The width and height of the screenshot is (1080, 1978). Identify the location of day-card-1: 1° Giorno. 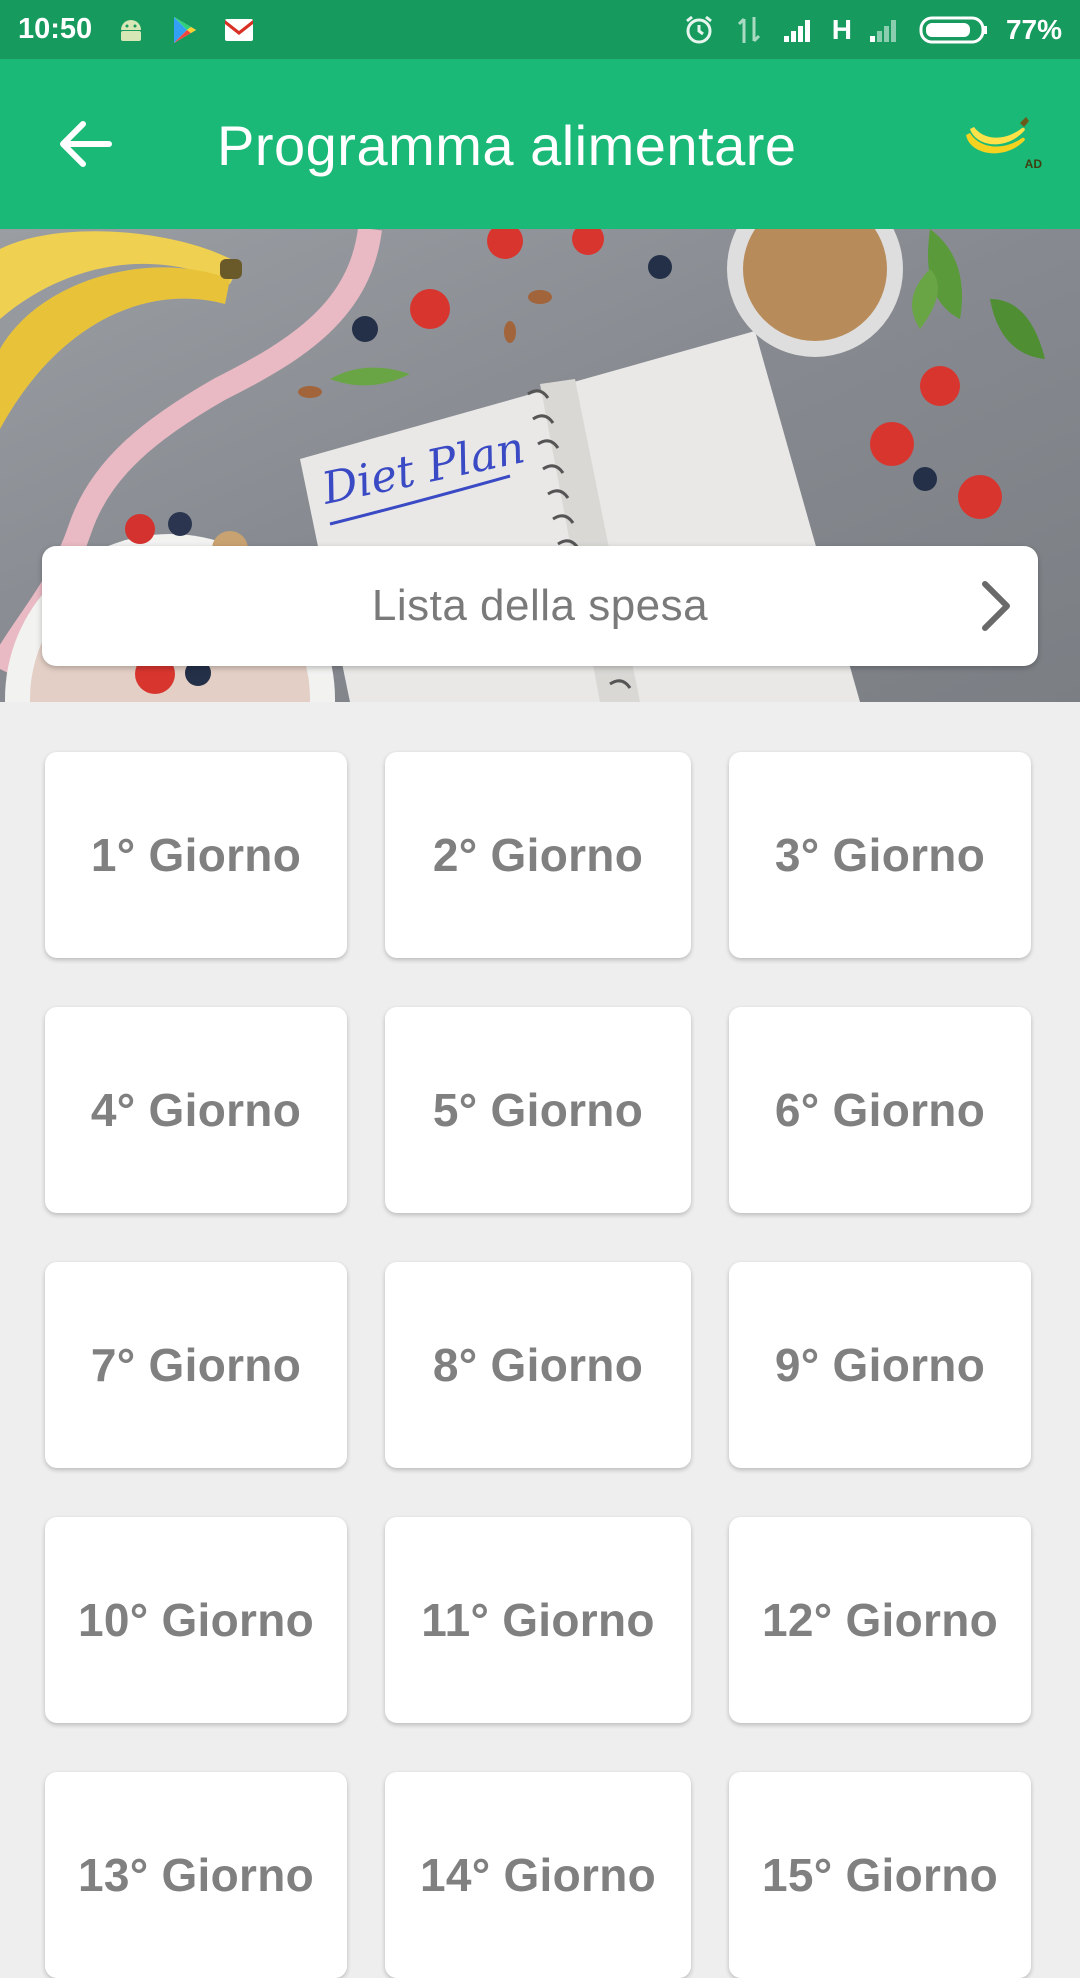
(196, 855).